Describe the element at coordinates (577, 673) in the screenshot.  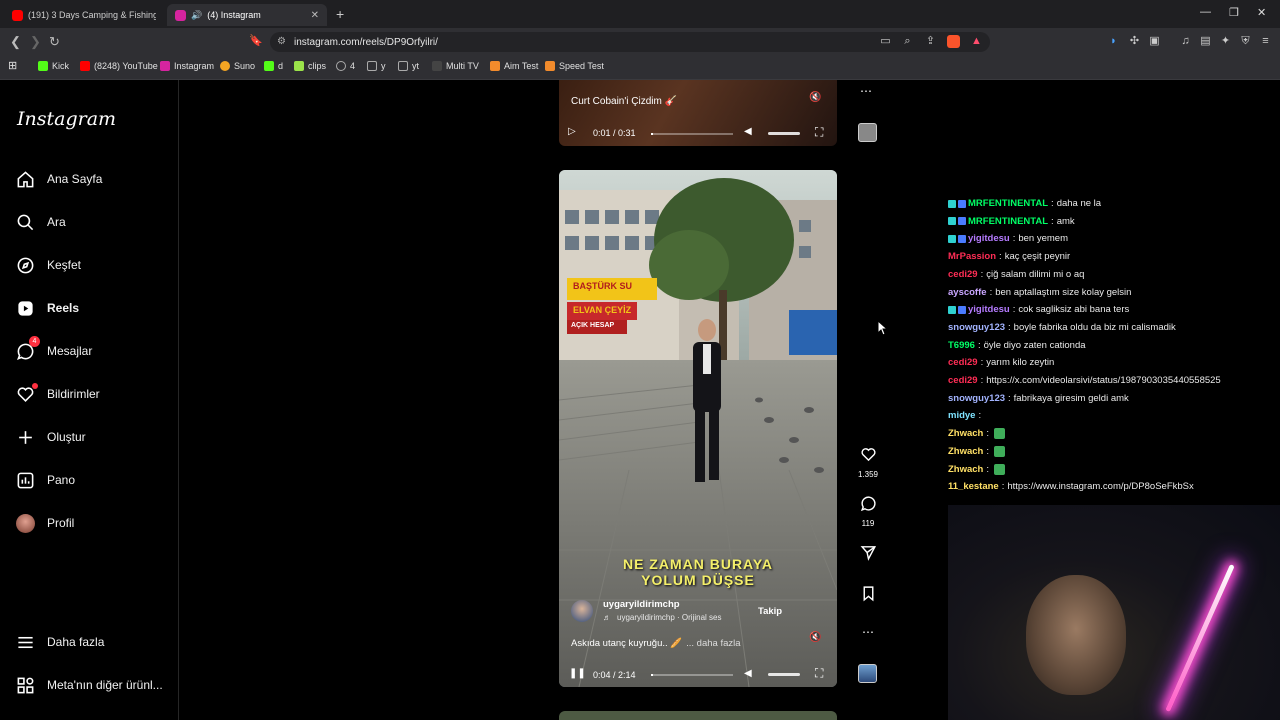
I see `pause-icon: ❚❚` at that location.